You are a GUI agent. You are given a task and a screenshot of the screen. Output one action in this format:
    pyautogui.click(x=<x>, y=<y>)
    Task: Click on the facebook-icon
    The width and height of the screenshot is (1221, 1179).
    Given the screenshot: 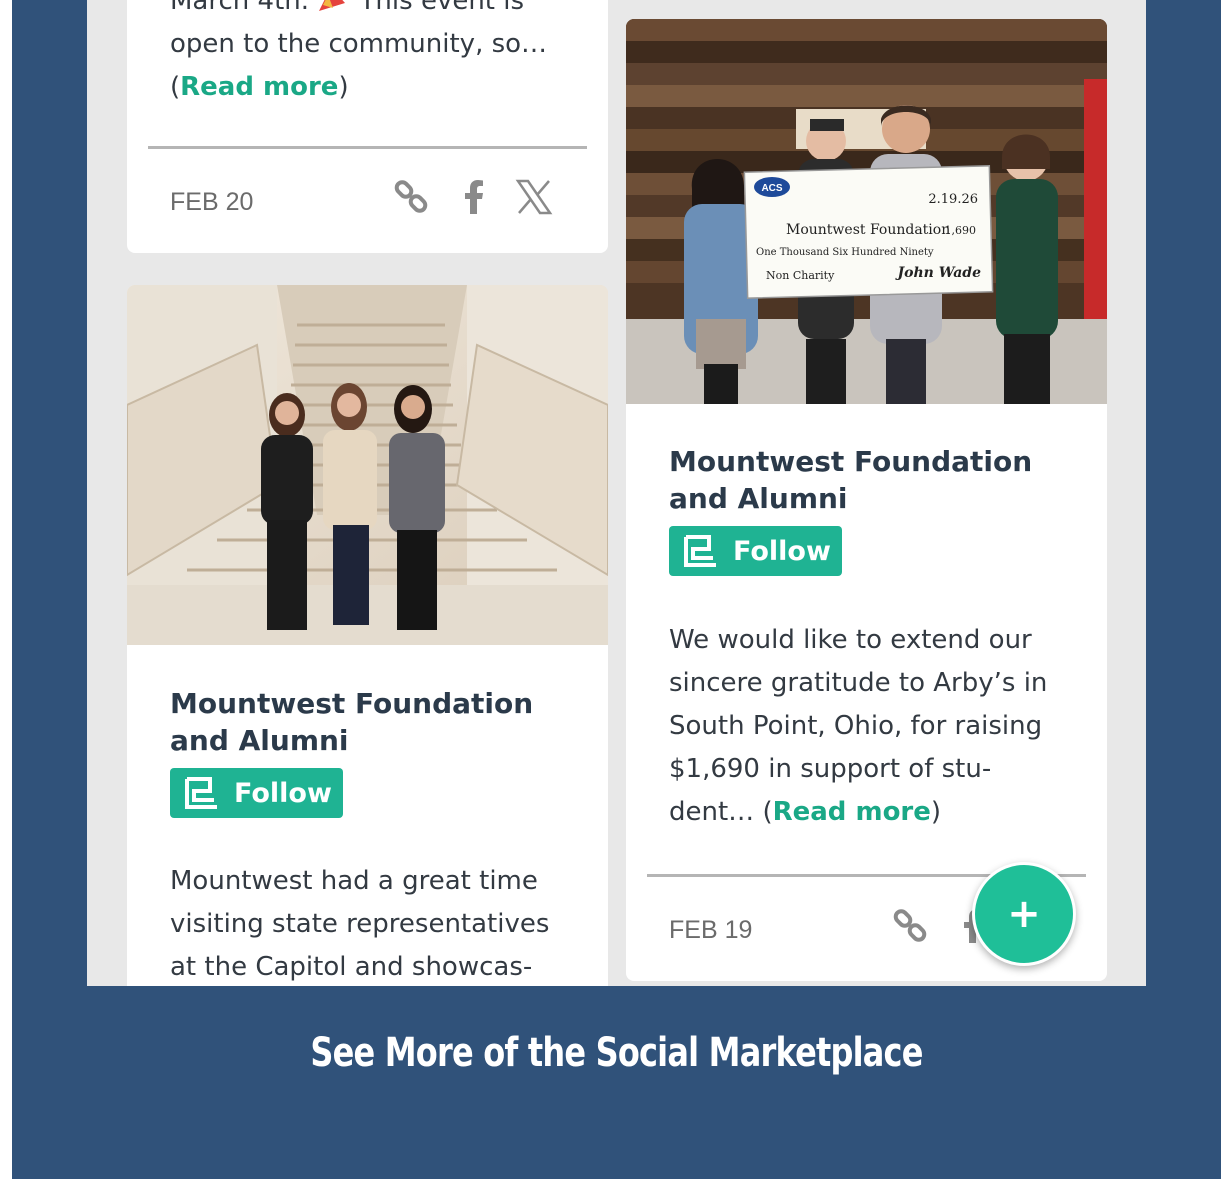 What is the action you would take?
    pyautogui.click(x=474, y=197)
    